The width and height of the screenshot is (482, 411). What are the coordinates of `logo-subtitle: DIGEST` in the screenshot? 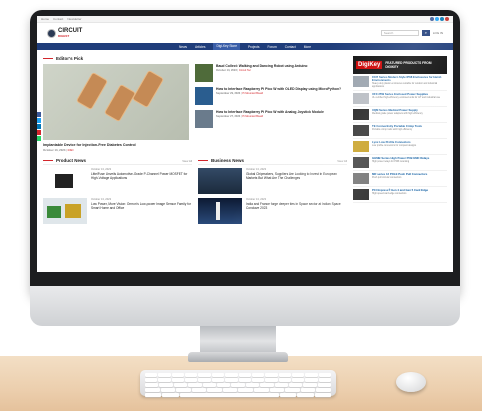 It's located at (64, 35).